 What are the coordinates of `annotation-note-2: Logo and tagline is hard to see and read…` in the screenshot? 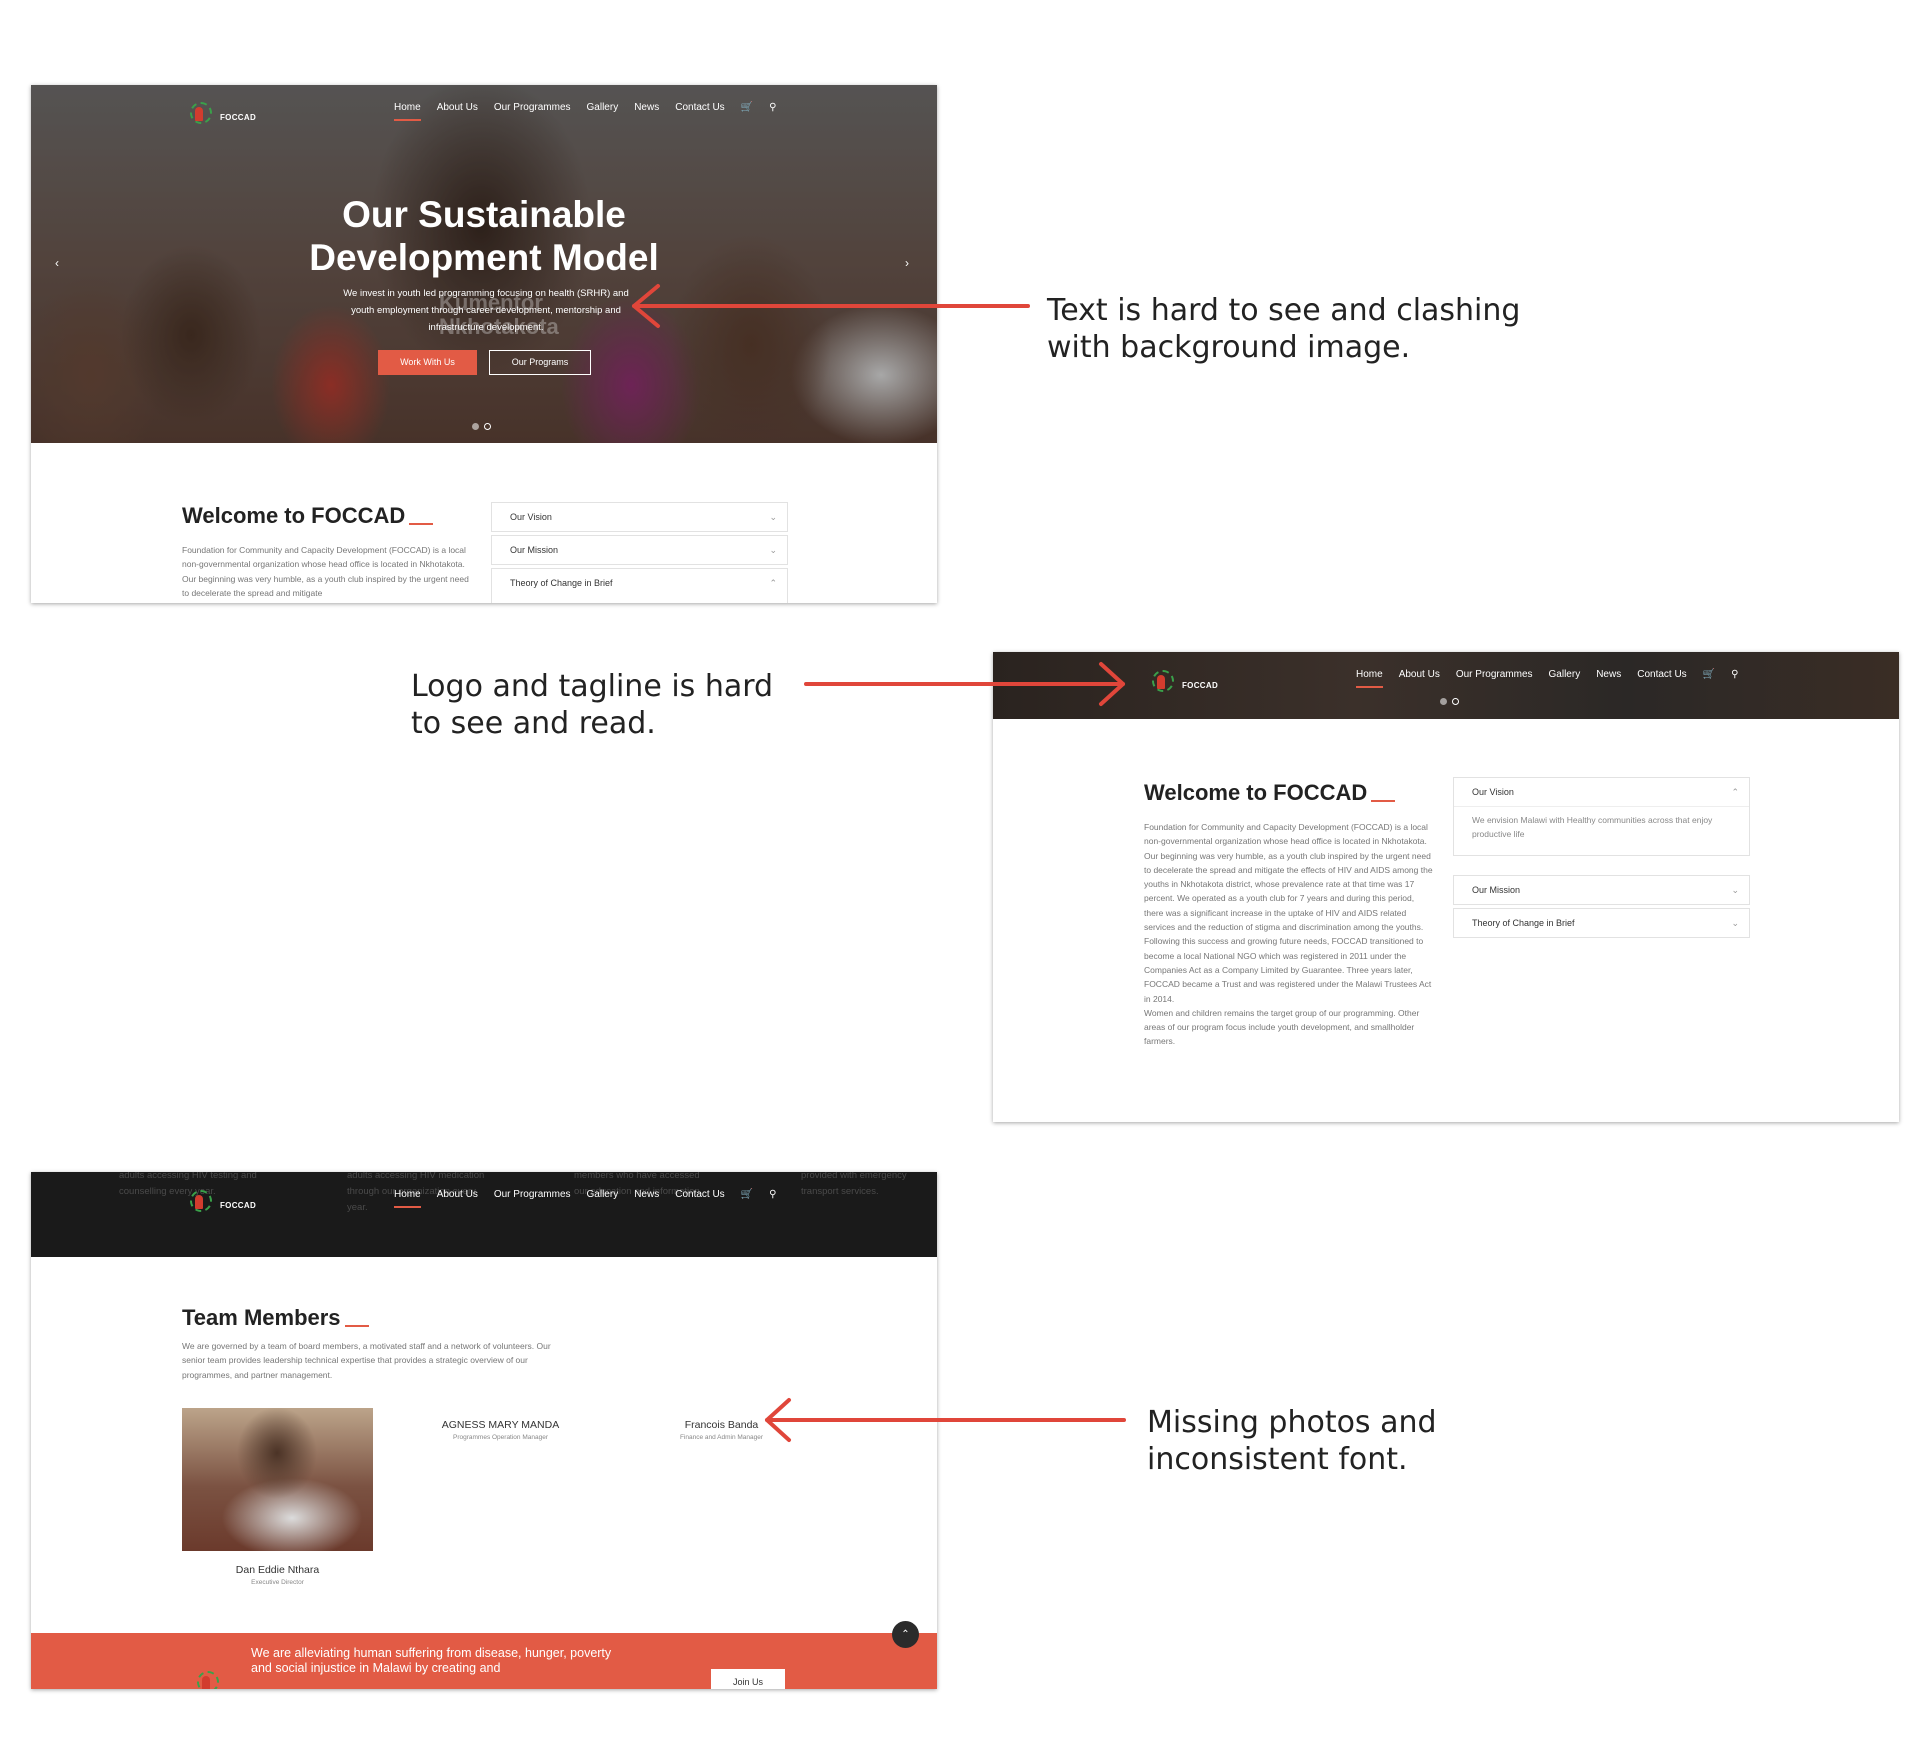 It's located at (592, 705).